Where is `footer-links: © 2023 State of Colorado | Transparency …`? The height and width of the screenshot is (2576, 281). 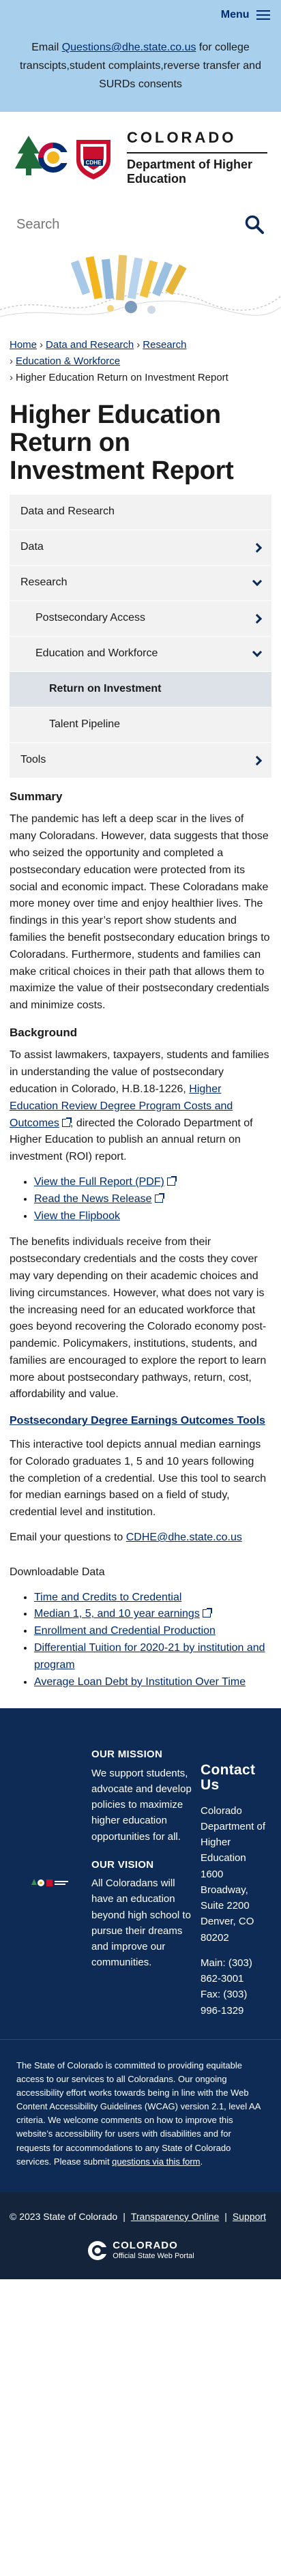 footer-links: © 2023 State of Colorado | Transparency … is located at coordinates (140, 2217).